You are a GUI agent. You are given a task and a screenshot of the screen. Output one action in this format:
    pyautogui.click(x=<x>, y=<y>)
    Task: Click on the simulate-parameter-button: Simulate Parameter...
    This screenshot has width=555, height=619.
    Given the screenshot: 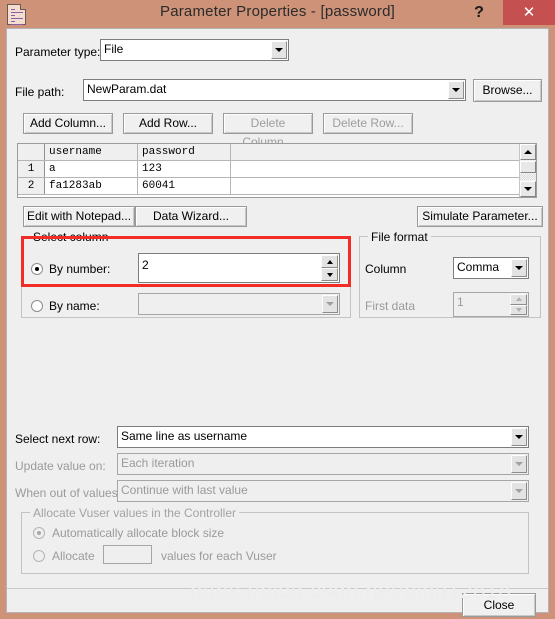 What is the action you would take?
    pyautogui.click(x=480, y=216)
    